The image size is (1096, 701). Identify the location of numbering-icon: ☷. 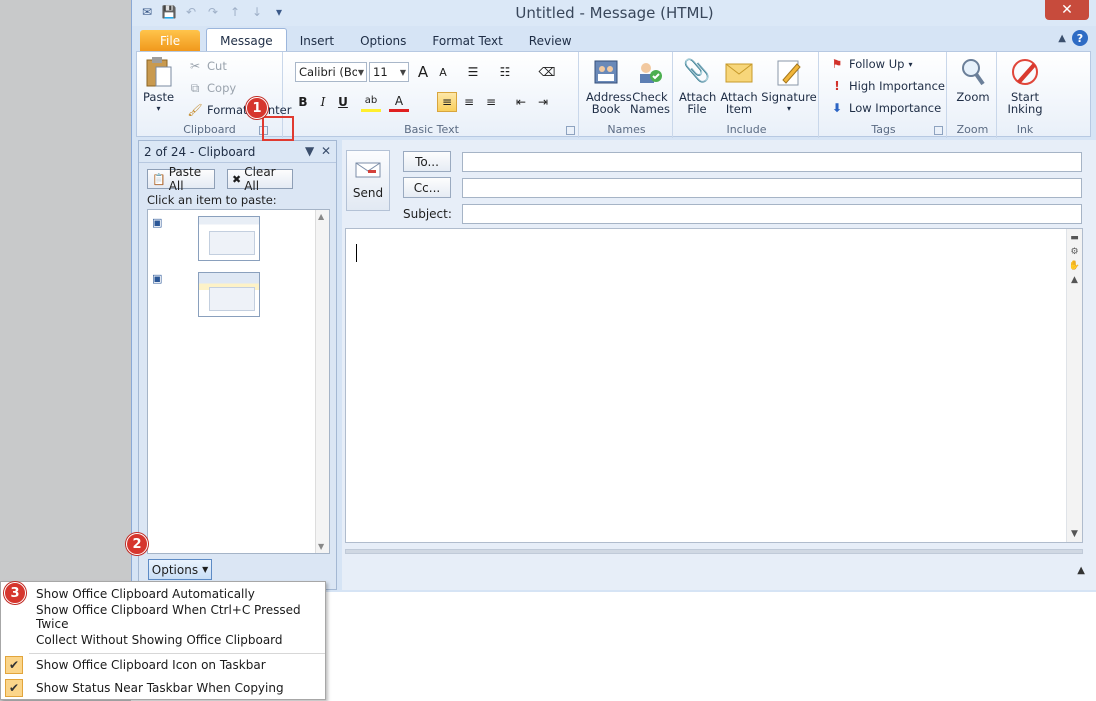
(505, 72).